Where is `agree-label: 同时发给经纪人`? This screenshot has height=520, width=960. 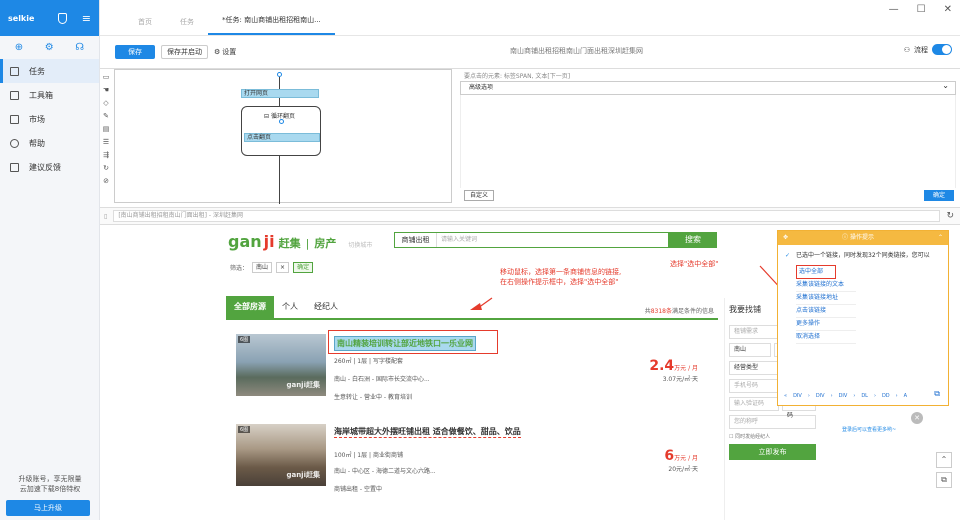 agree-label: 同时发给经纪人 is located at coordinates (753, 437).